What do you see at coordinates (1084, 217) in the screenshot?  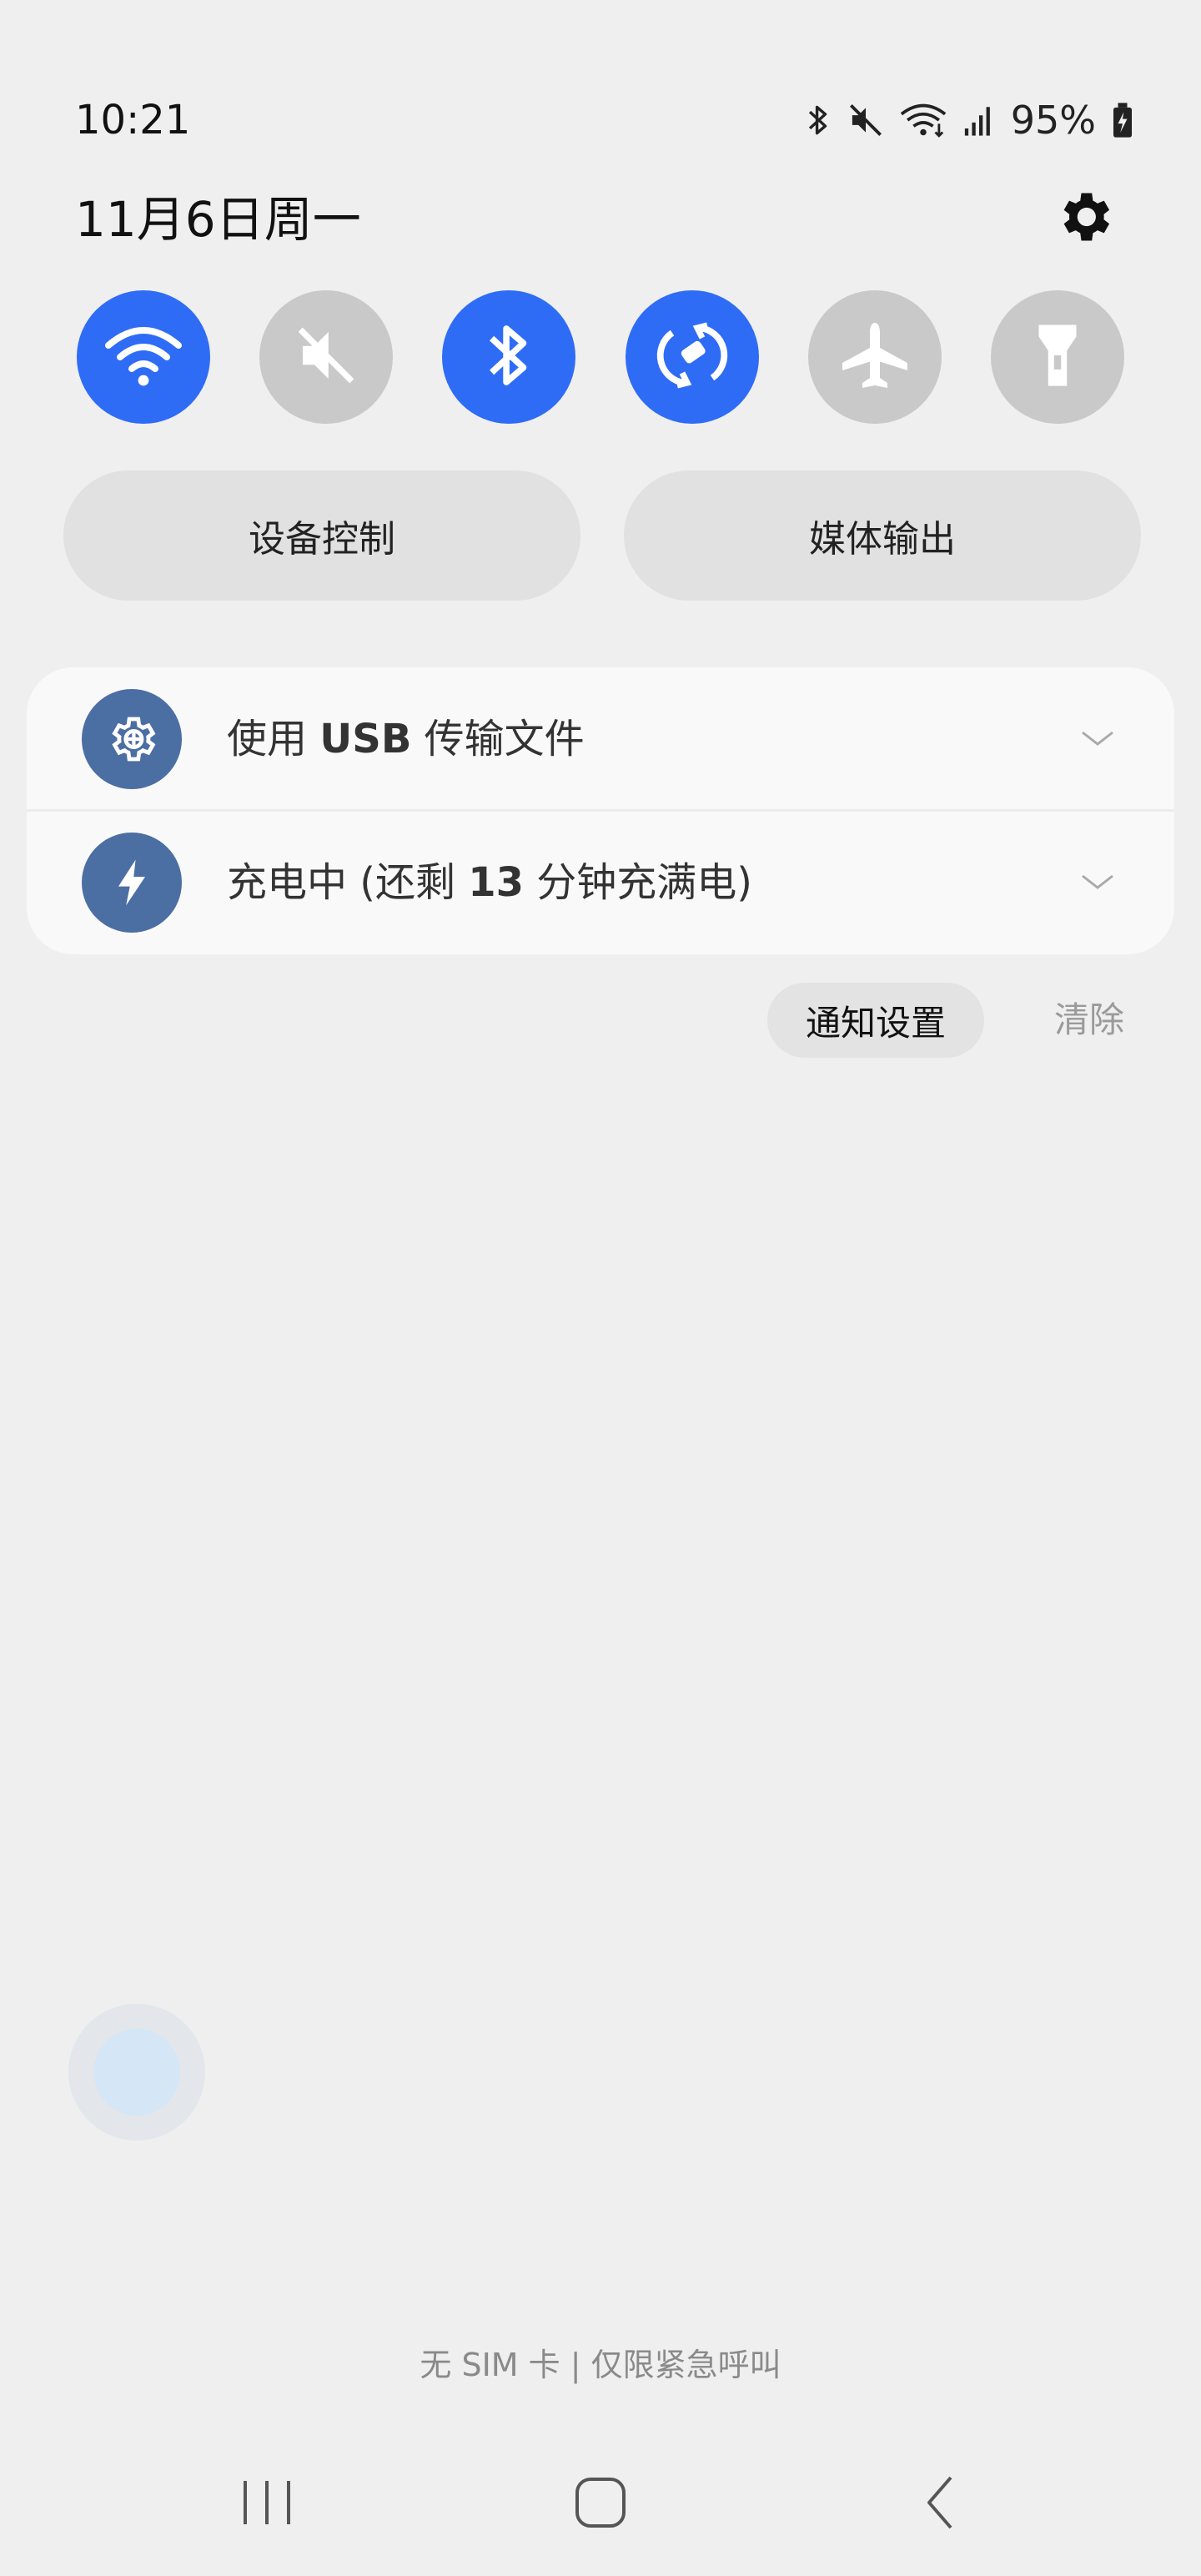 I see `settings-gear-icon` at bounding box center [1084, 217].